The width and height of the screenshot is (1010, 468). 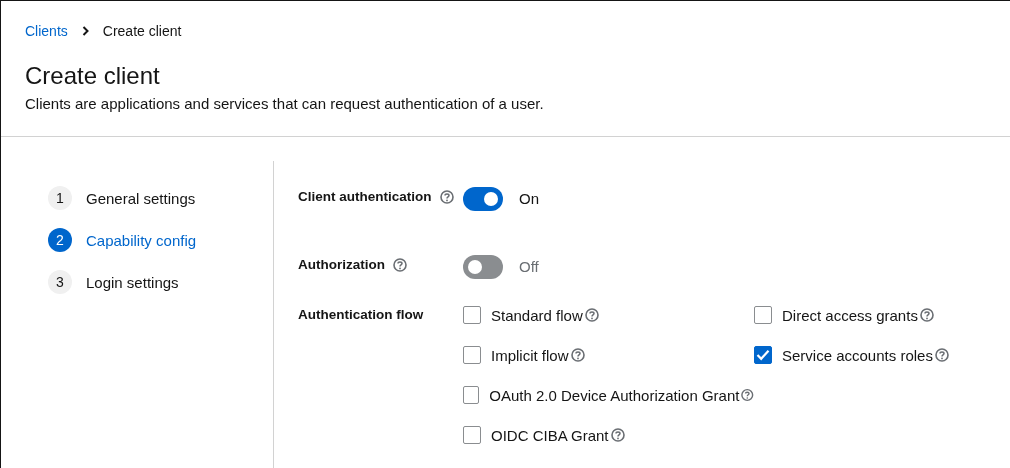 I want to click on checkbox-label: Service accounts roles, so click(x=857, y=355).